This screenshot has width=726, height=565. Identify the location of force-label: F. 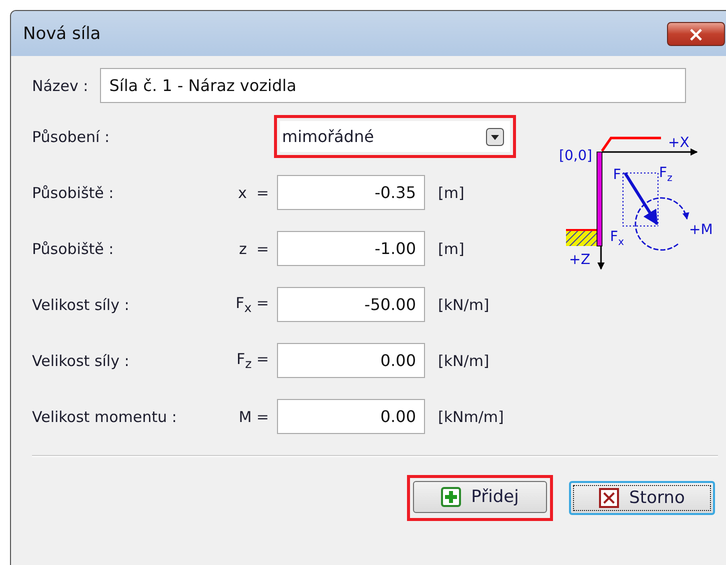
(617, 175).